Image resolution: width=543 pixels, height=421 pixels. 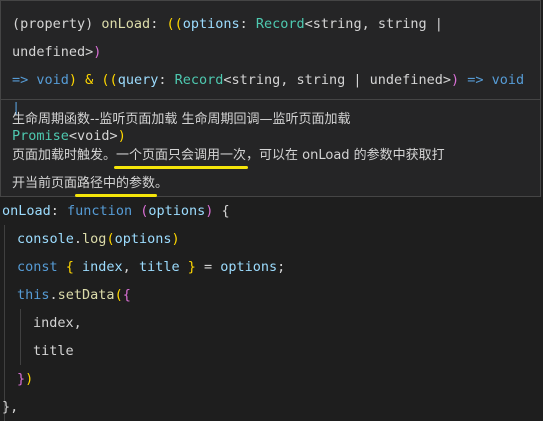 I want to click on sig-prefix: (property), so click(x=57, y=24).